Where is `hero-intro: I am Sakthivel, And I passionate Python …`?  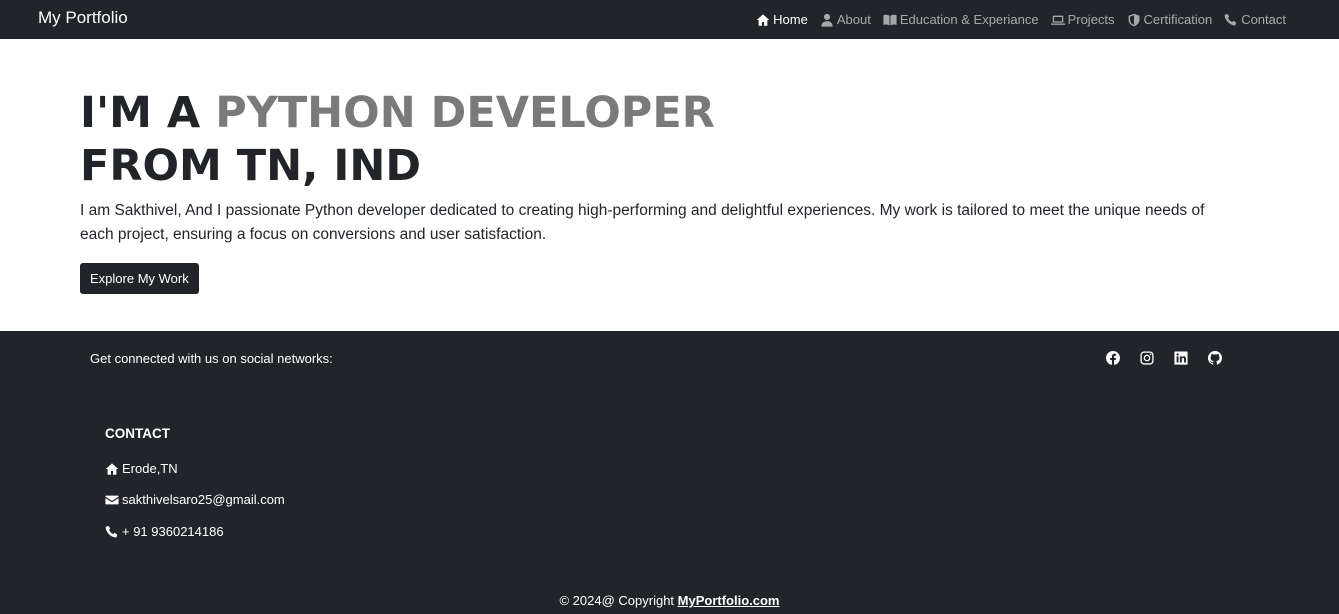 hero-intro: I am Sakthivel, And I passionate Python … is located at coordinates (642, 222).